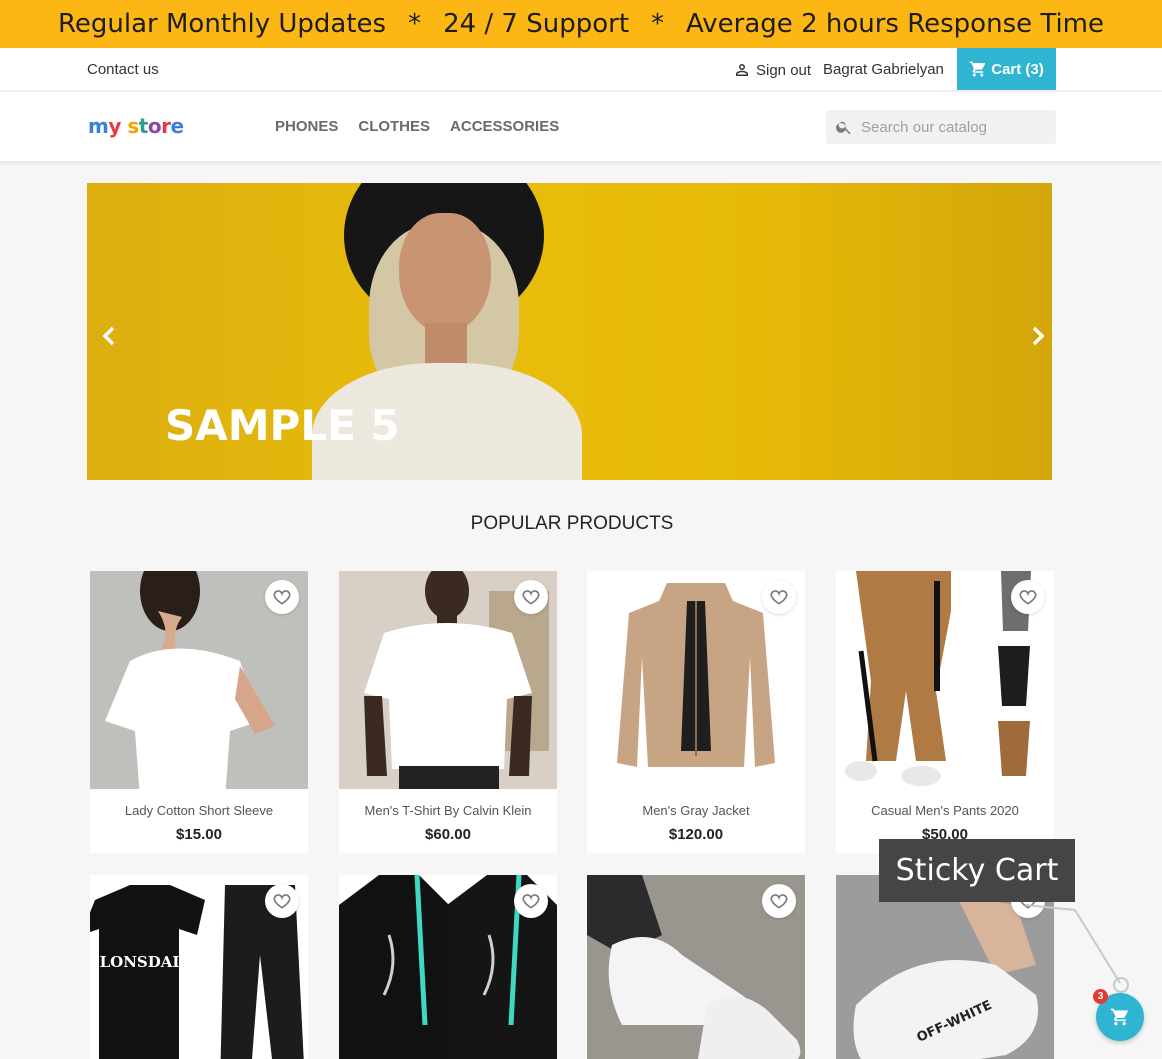 Image resolution: width=1162 pixels, height=1059 pixels. Describe the element at coordinates (448, 834) in the screenshot. I see `product-price: $60.00` at that location.